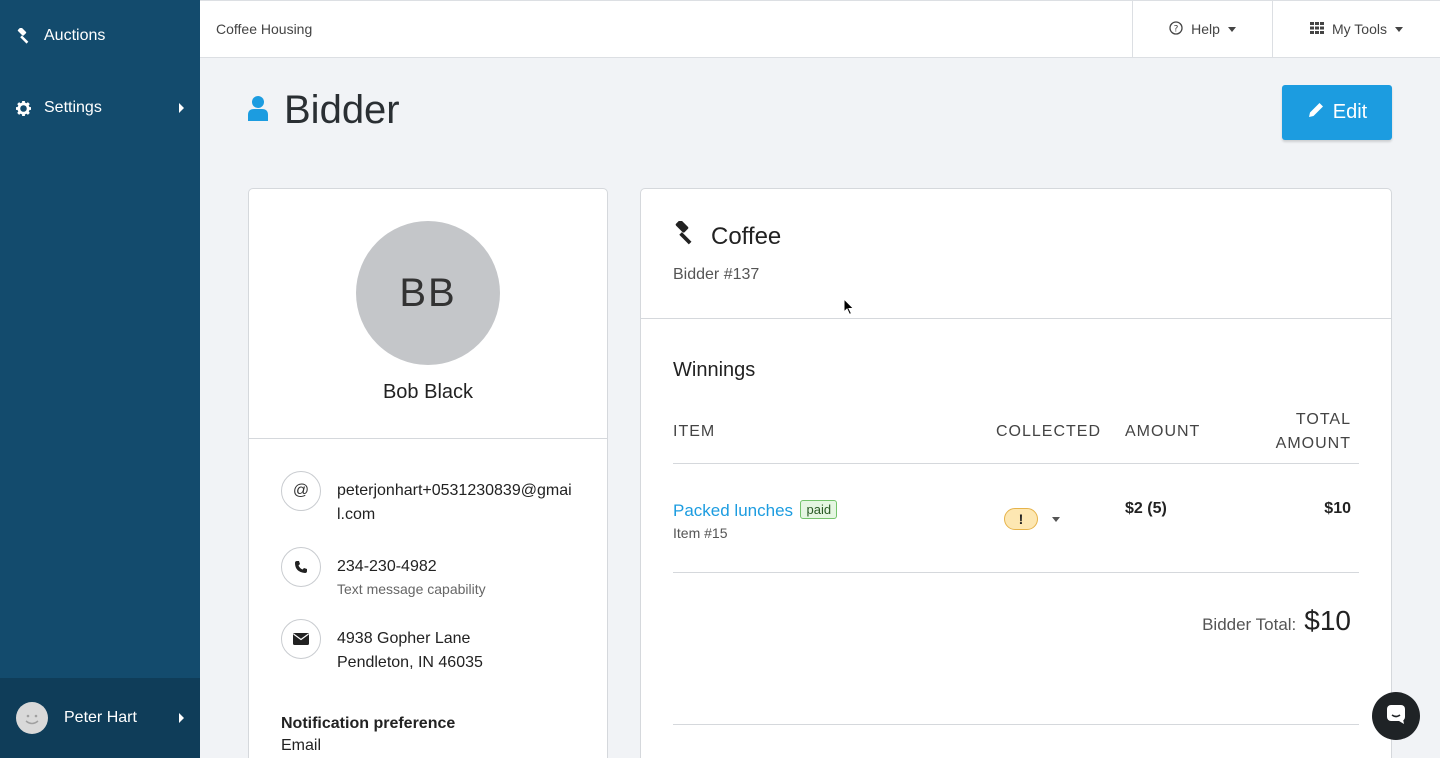 Image resolution: width=1440 pixels, height=758 pixels. I want to click on edit-label: Edit, so click(1350, 112).